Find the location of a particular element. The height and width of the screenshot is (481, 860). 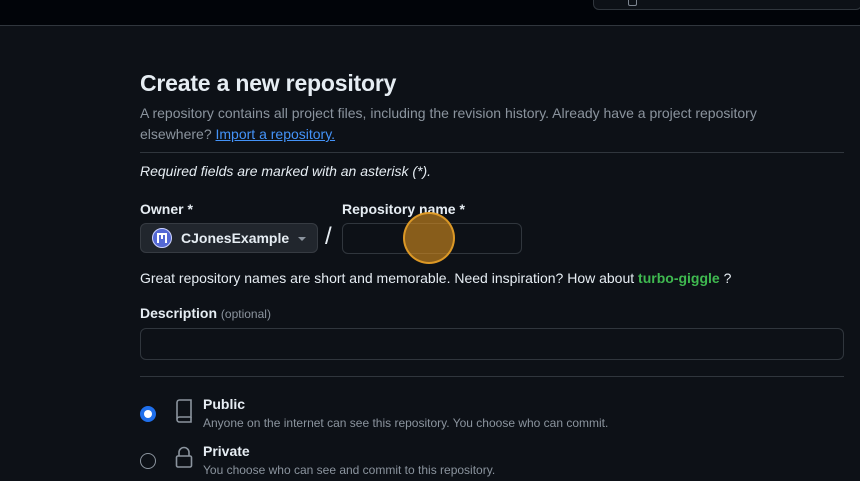

optional-tag: (optional) is located at coordinates (245, 314).